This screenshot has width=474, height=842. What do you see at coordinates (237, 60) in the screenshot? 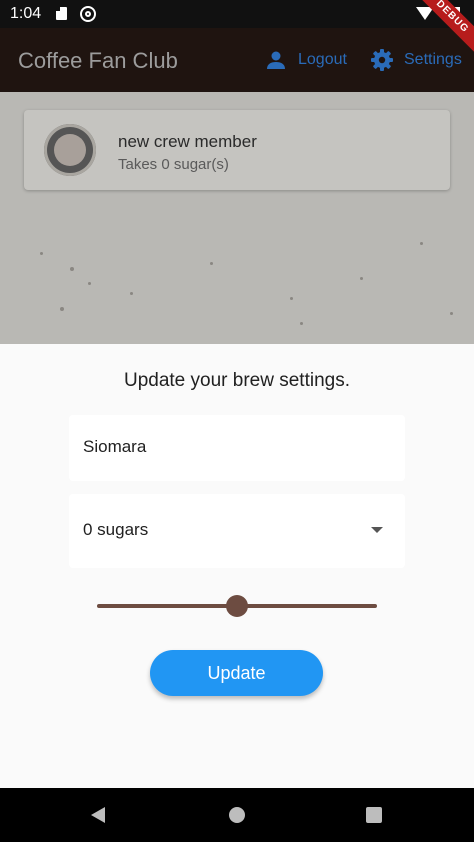
I see `app-bar: Coffee Fan Club Logout Settings` at bounding box center [237, 60].